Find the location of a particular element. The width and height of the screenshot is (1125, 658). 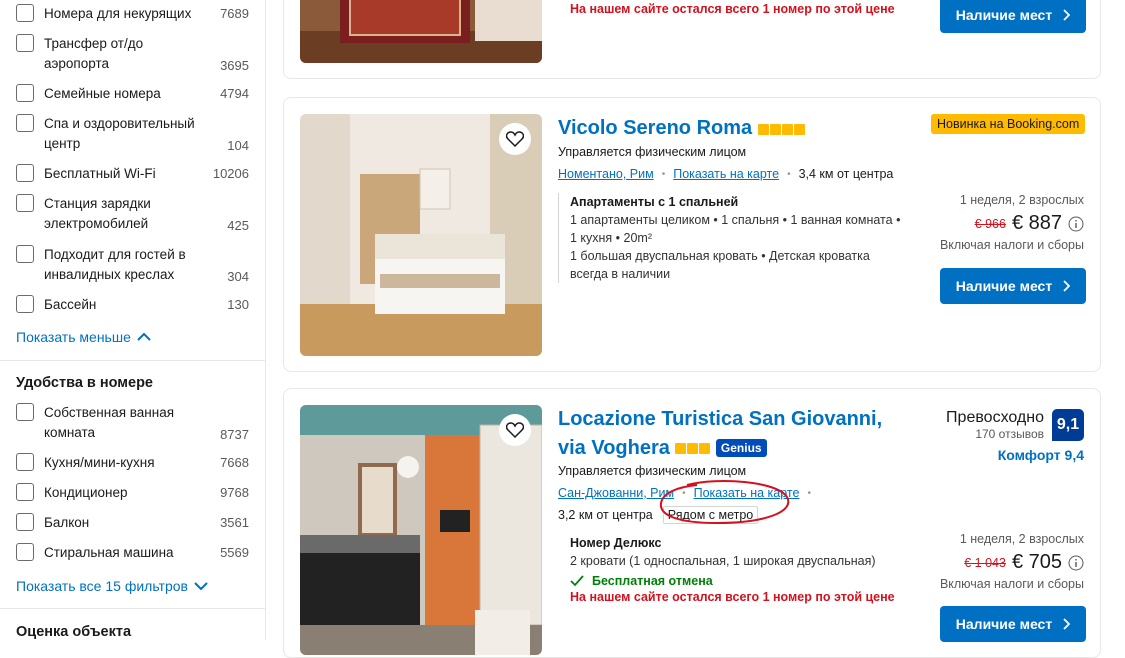

filter-label: Спа и оздоровительный центр is located at coordinates (119, 133).